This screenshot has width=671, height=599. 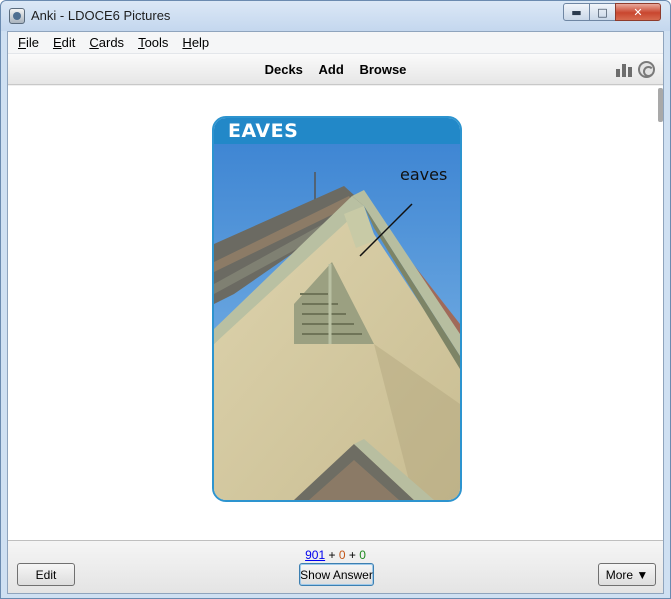 What do you see at coordinates (101, 15) in the screenshot?
I see `window-title: Anki - LDOCE6 Pictures` at bounding box center [101, 15].